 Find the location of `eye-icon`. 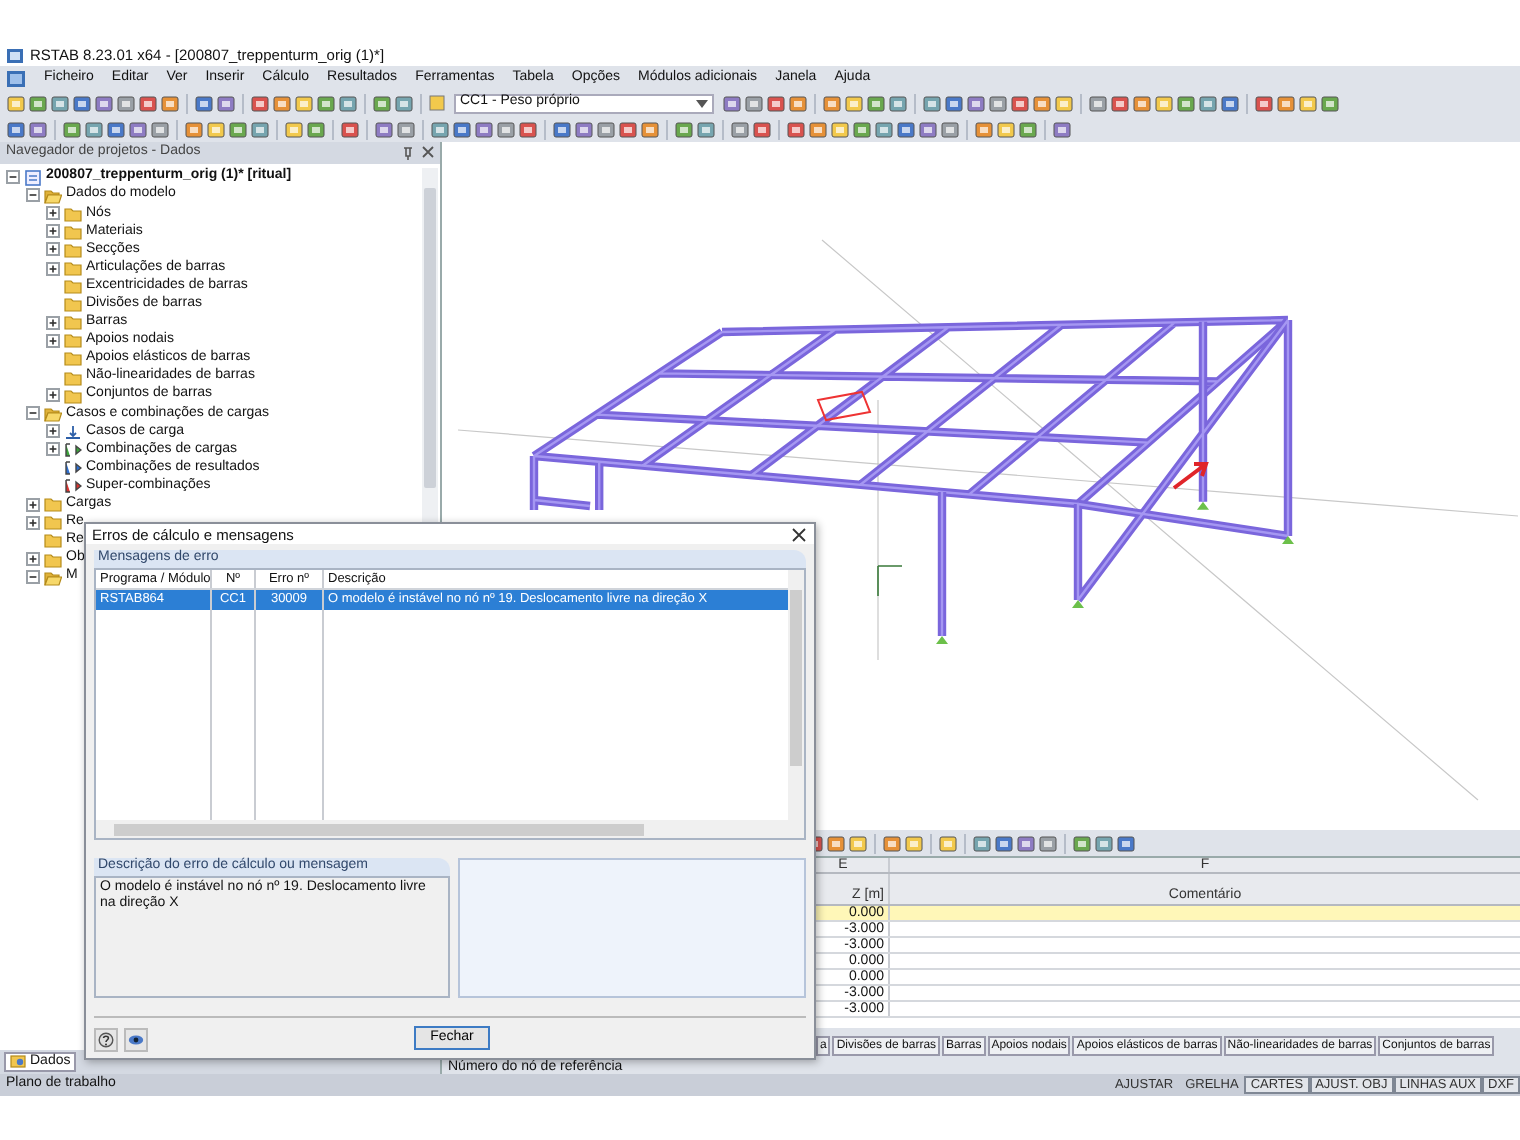

eye-icon is located at coordinates (136, 1039).